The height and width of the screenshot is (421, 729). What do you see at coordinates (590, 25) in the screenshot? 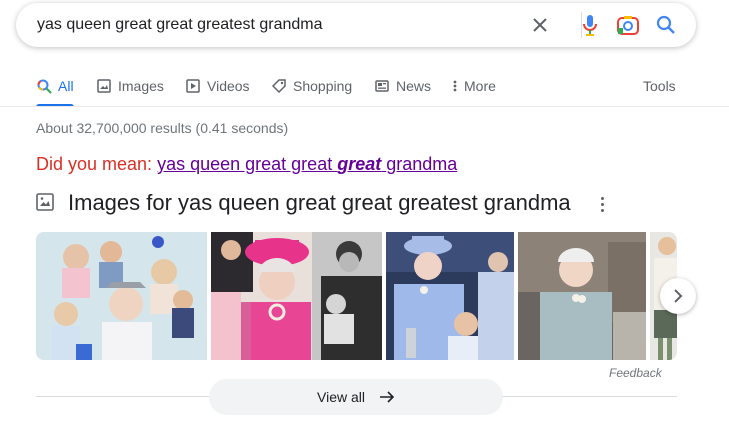
I see `microphone-icon` at bounding box center [590, 25].